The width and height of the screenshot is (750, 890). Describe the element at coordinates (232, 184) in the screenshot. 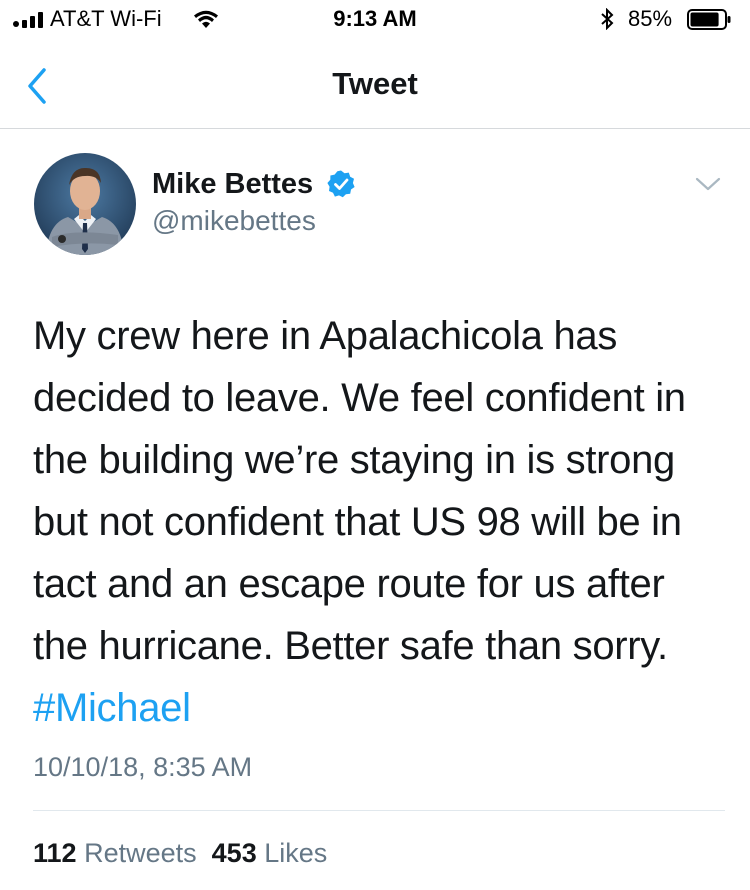

I see `author-name: Mike Bettes` at that location.